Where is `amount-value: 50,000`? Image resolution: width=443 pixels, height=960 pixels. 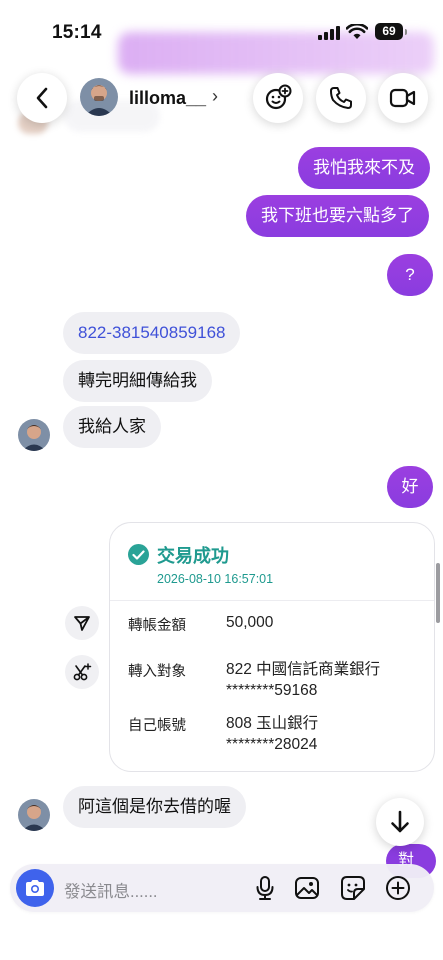
amount-value: 50,000 is located at coordinates (250, 622).